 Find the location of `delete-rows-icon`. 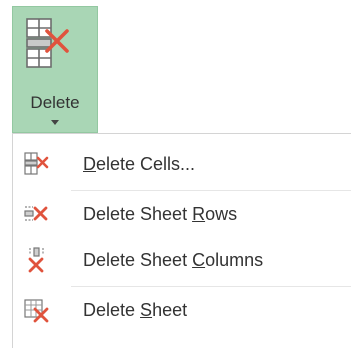

delete-rows-icon is located at coordinates (36, 213).